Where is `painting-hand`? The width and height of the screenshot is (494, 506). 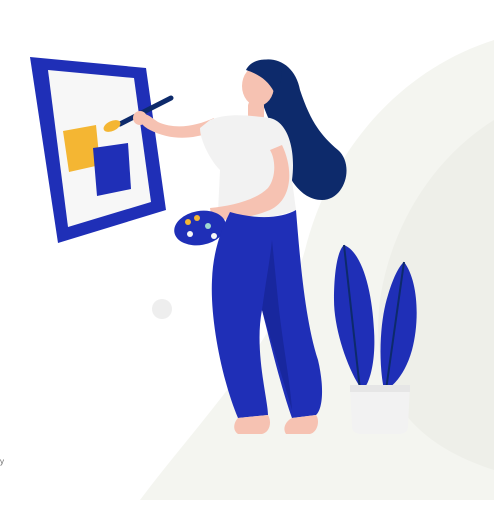
painting-hand is located at coordinates (140, 118).